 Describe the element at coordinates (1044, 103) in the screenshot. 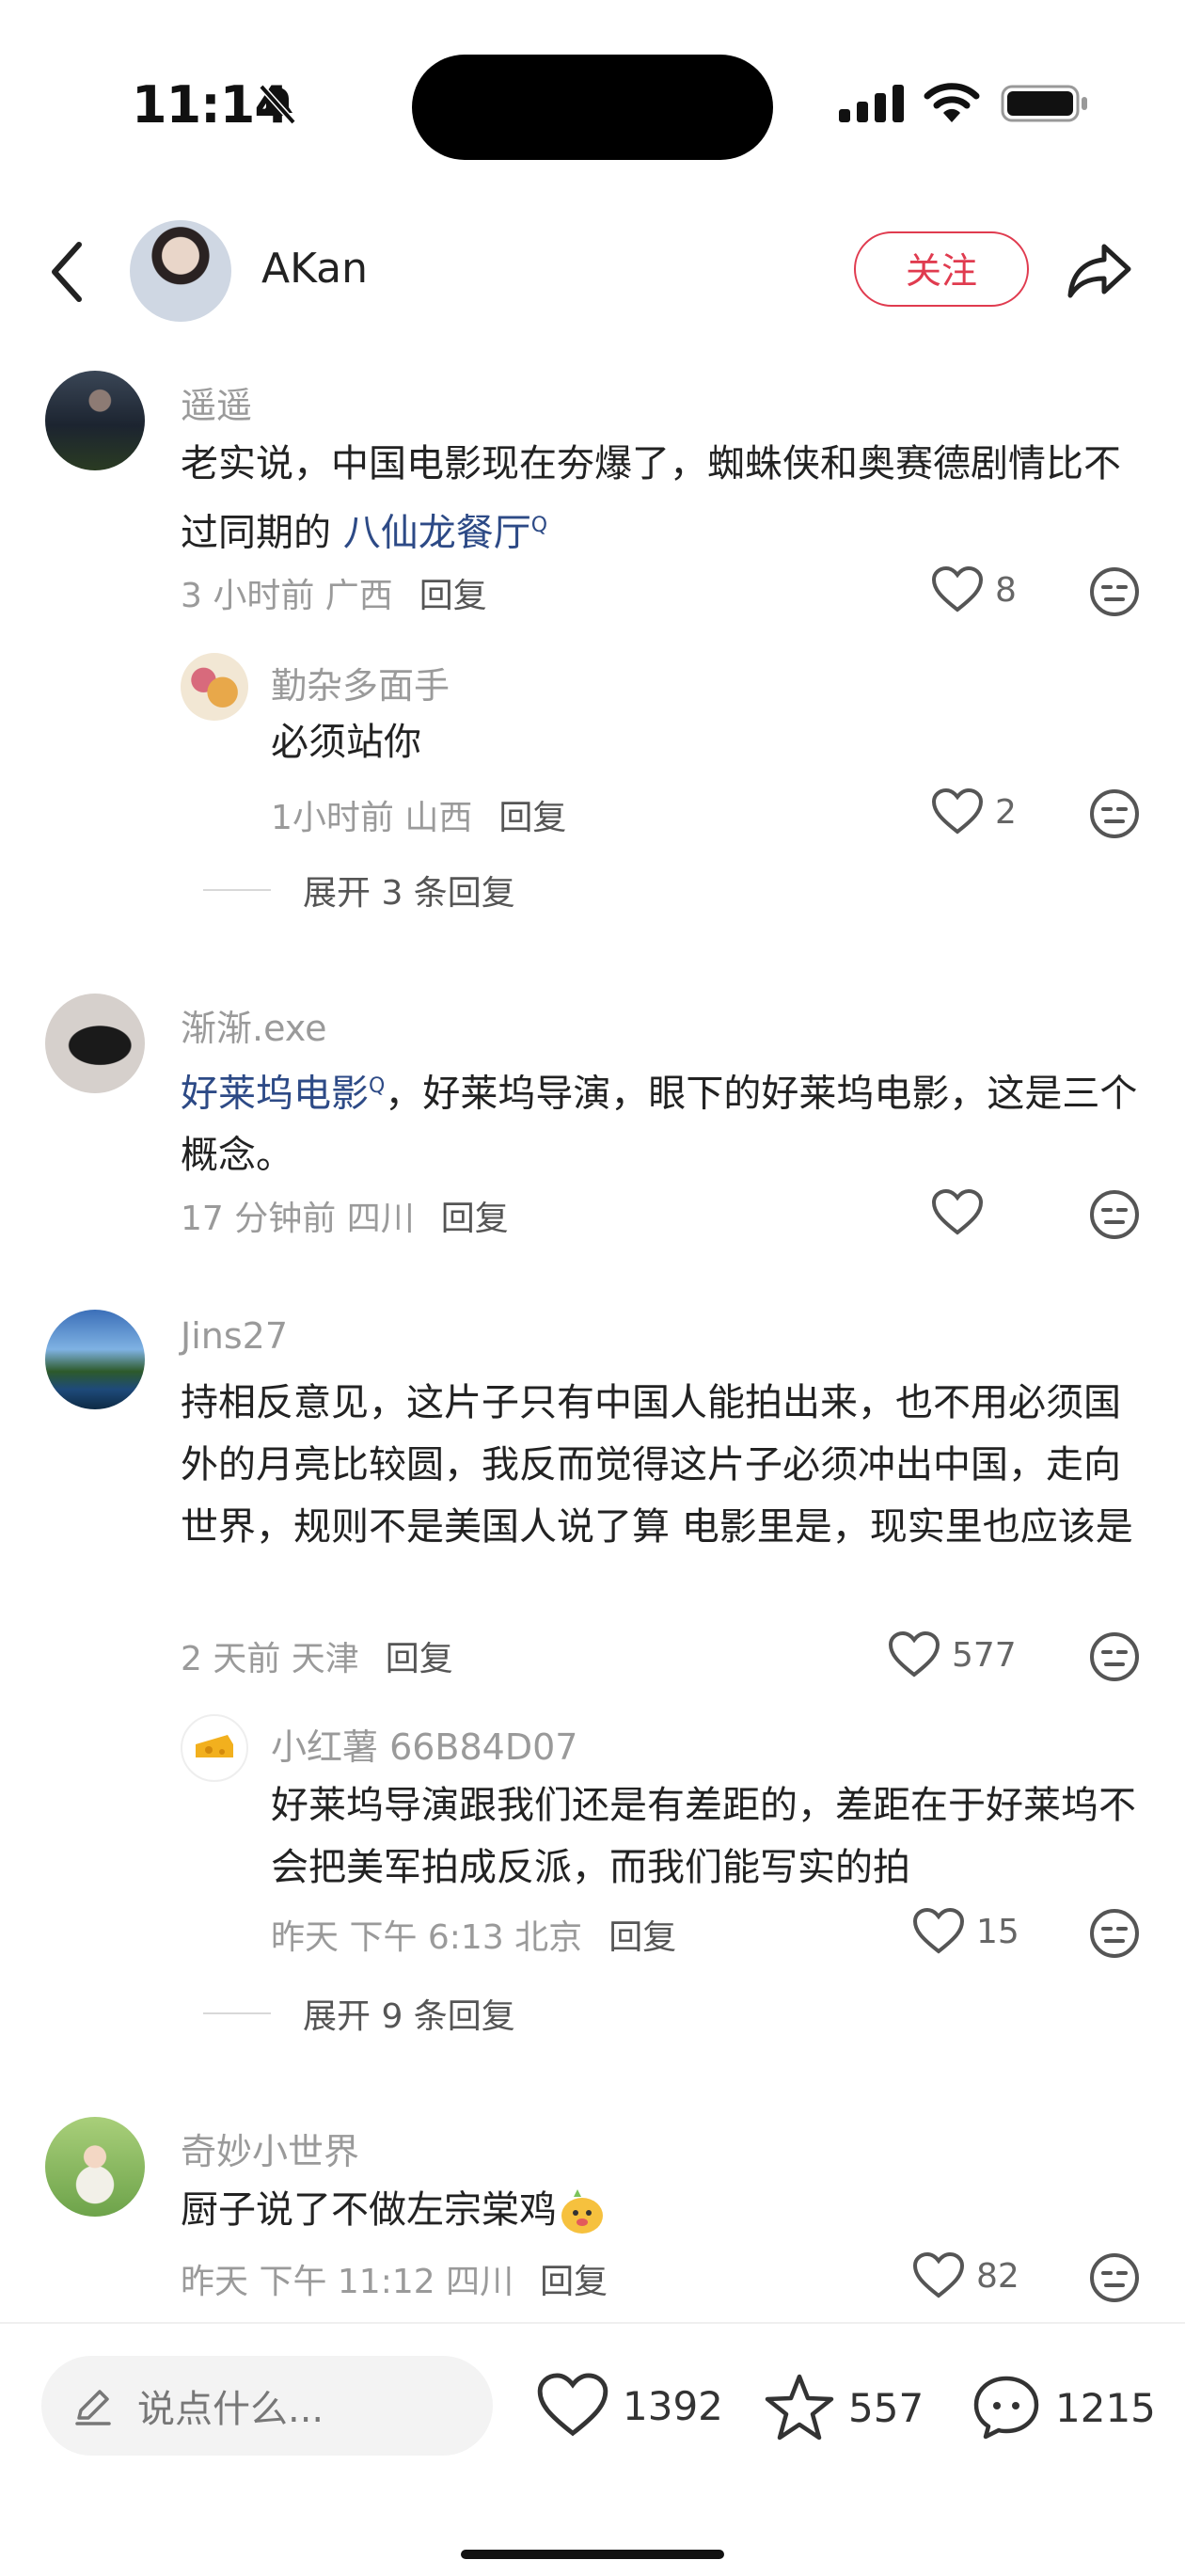

I see `battery-icon` at that location.